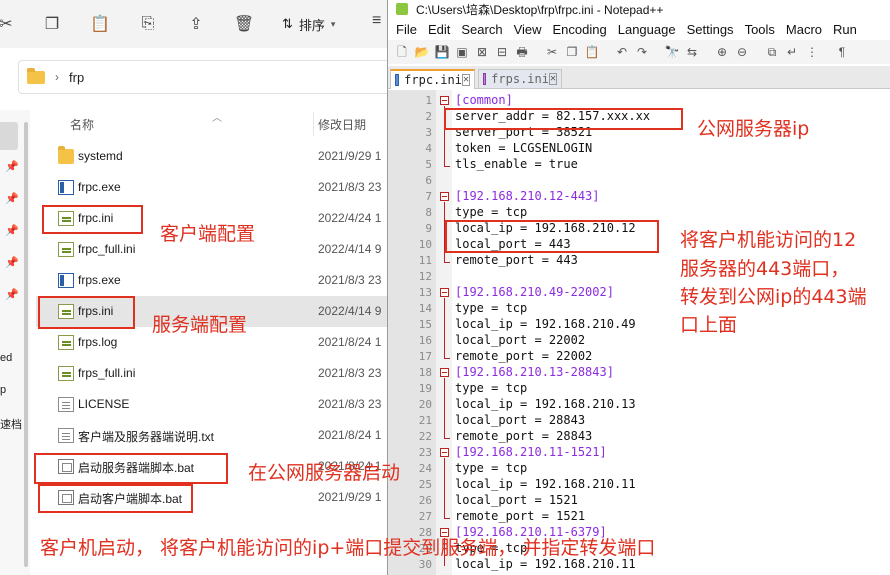 Image resolution: width=890 pixels, height=575 pixels. Describe the element at coordinates (481, 29) in the screenshot. I see `menu-search: Search` at that location.